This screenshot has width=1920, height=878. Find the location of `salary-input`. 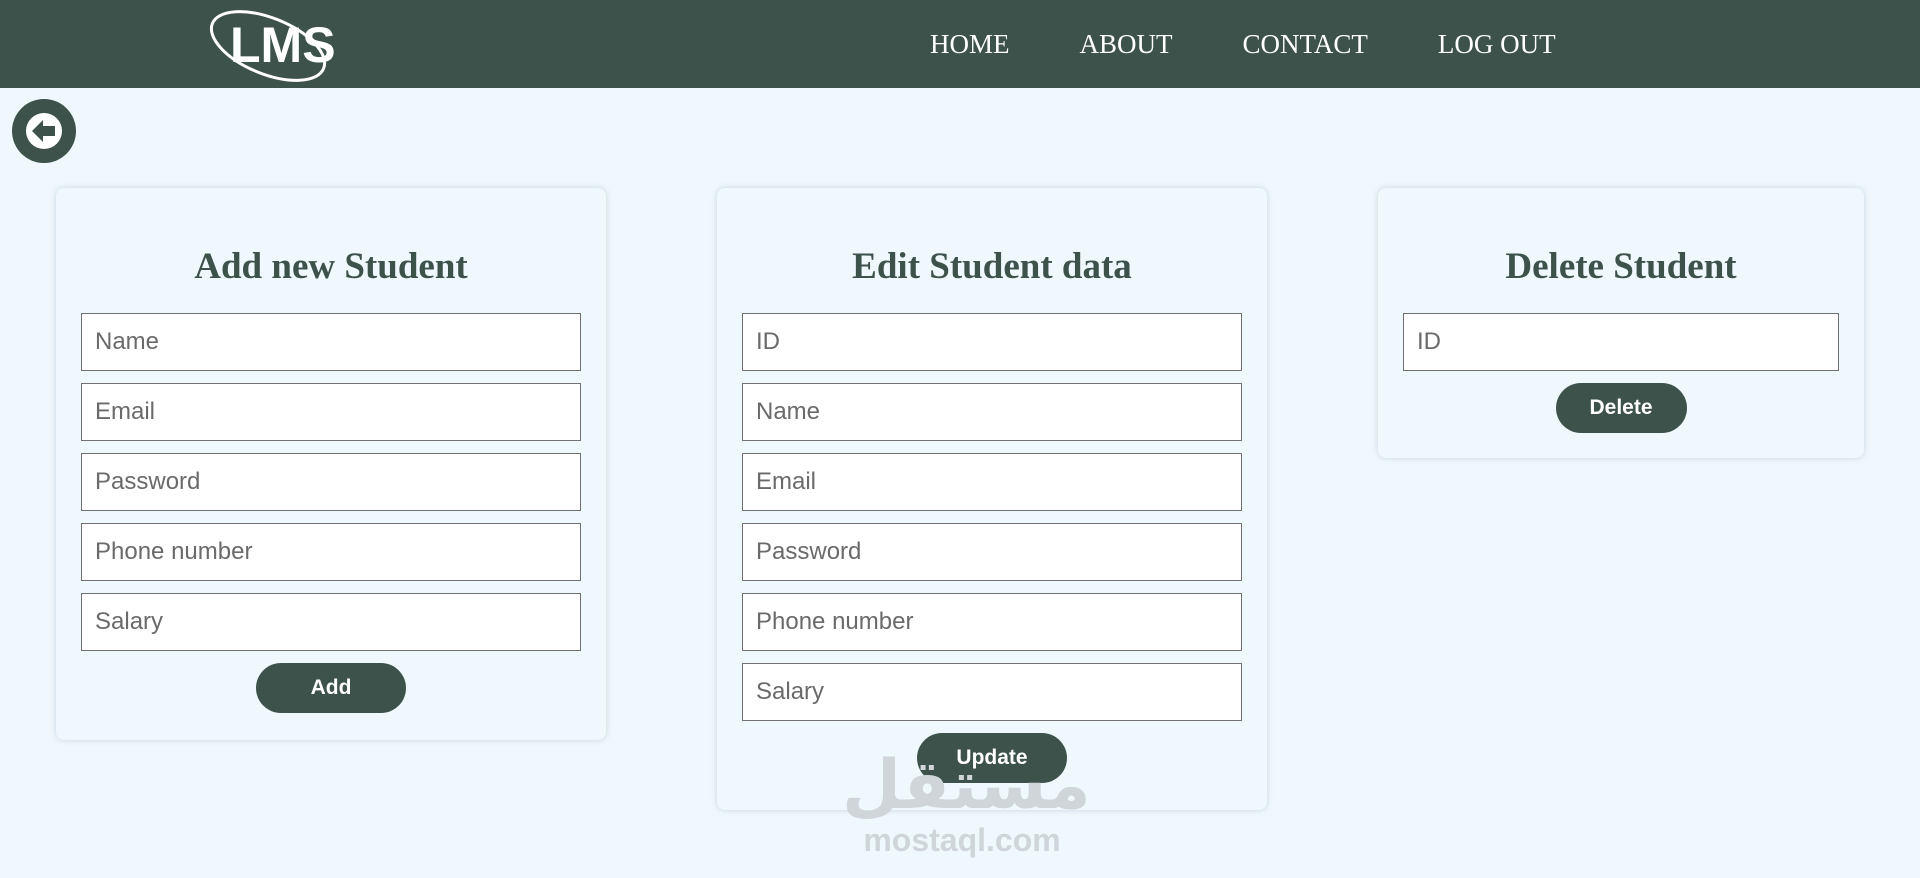

salary-input is located at coordinates (331, 622).